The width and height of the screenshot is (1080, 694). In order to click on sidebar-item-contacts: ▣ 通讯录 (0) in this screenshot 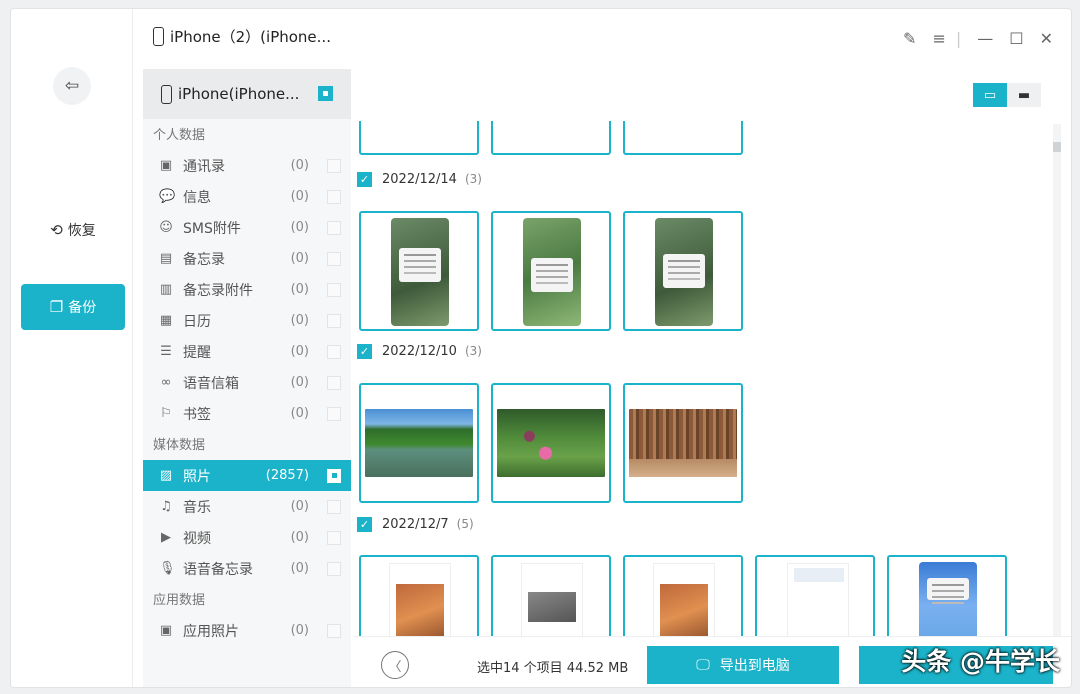, I will do `click(247, 165)`.